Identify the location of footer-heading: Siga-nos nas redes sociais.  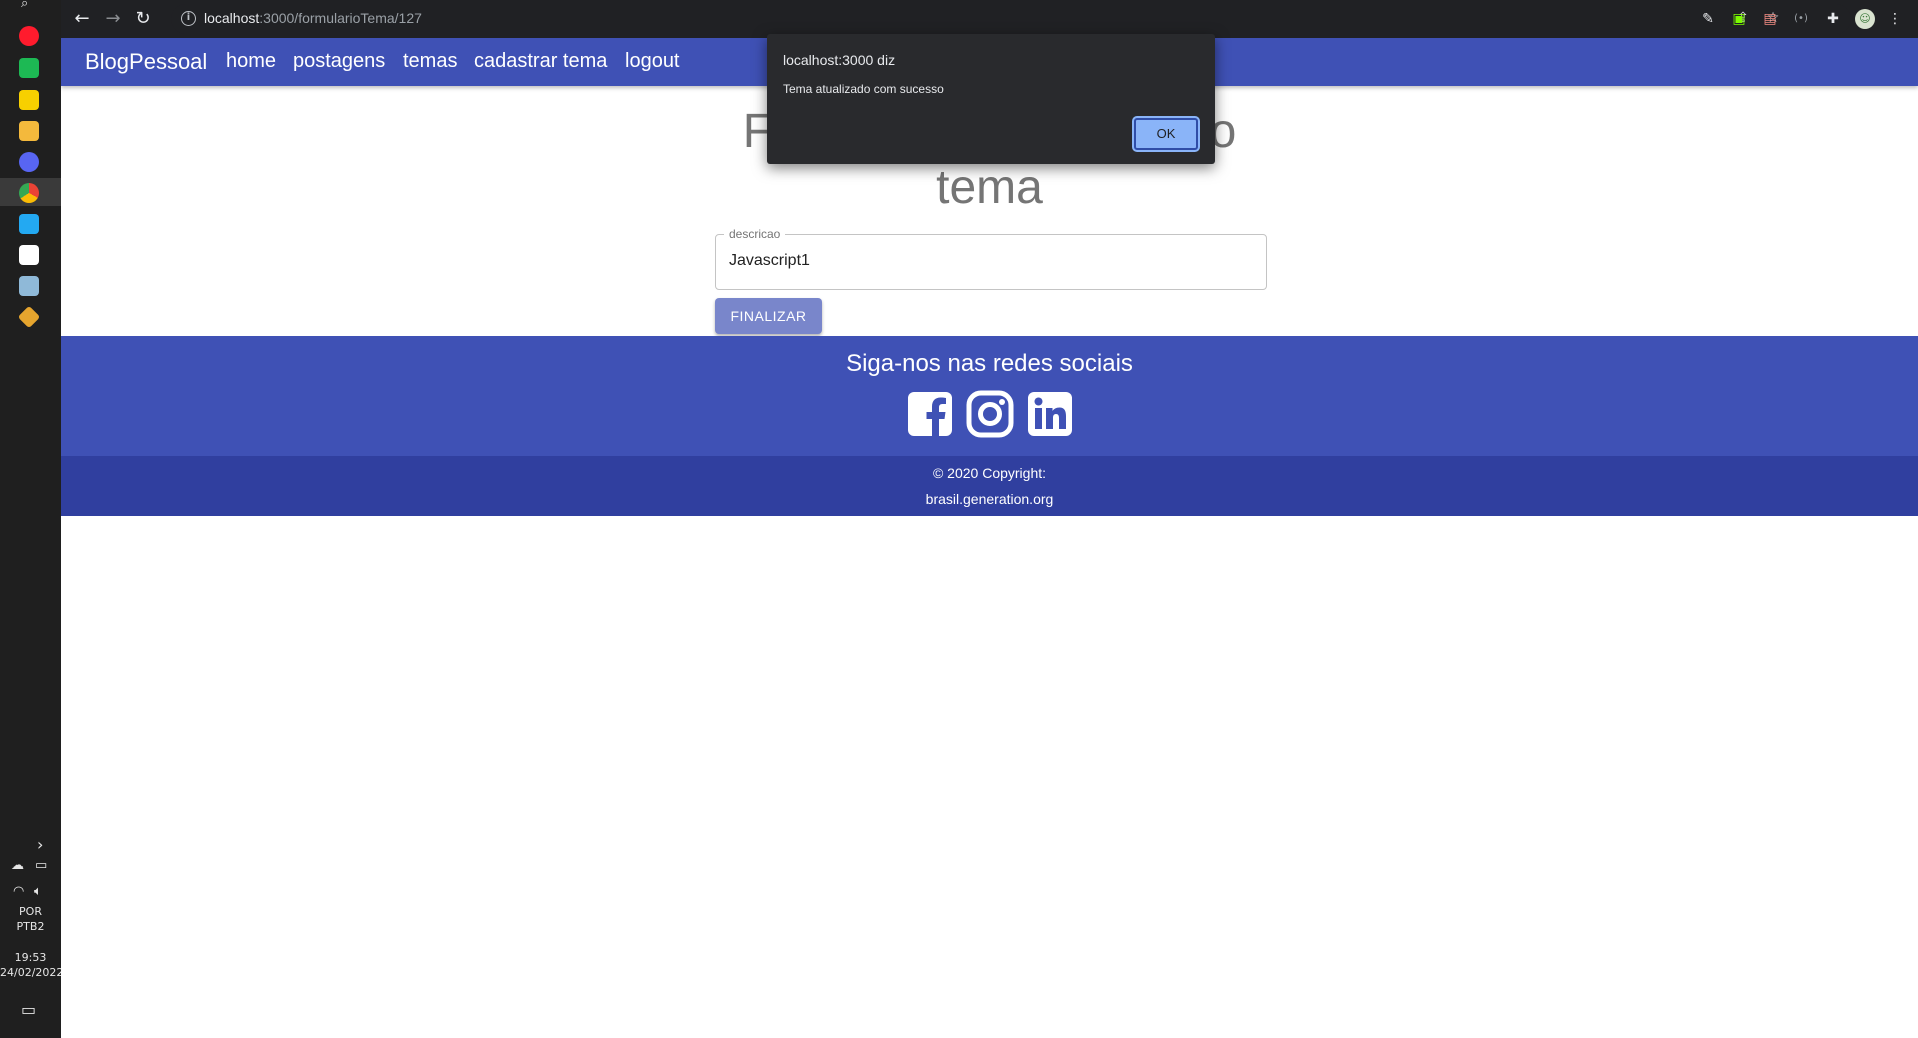
(989, 363).